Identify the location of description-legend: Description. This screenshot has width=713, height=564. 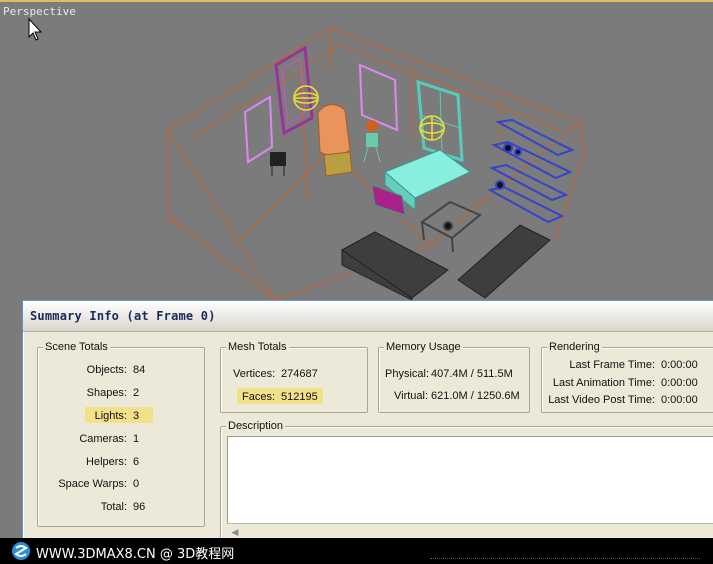
(256, 426).